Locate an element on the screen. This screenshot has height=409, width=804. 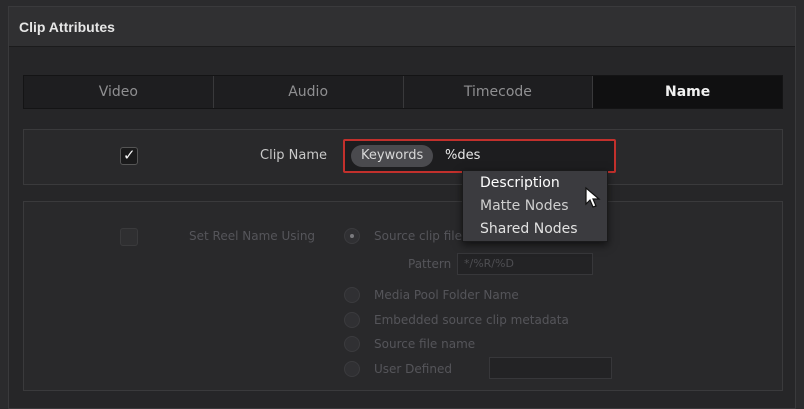
dropdown-item-description: Description is located at coordinates (520, 183).